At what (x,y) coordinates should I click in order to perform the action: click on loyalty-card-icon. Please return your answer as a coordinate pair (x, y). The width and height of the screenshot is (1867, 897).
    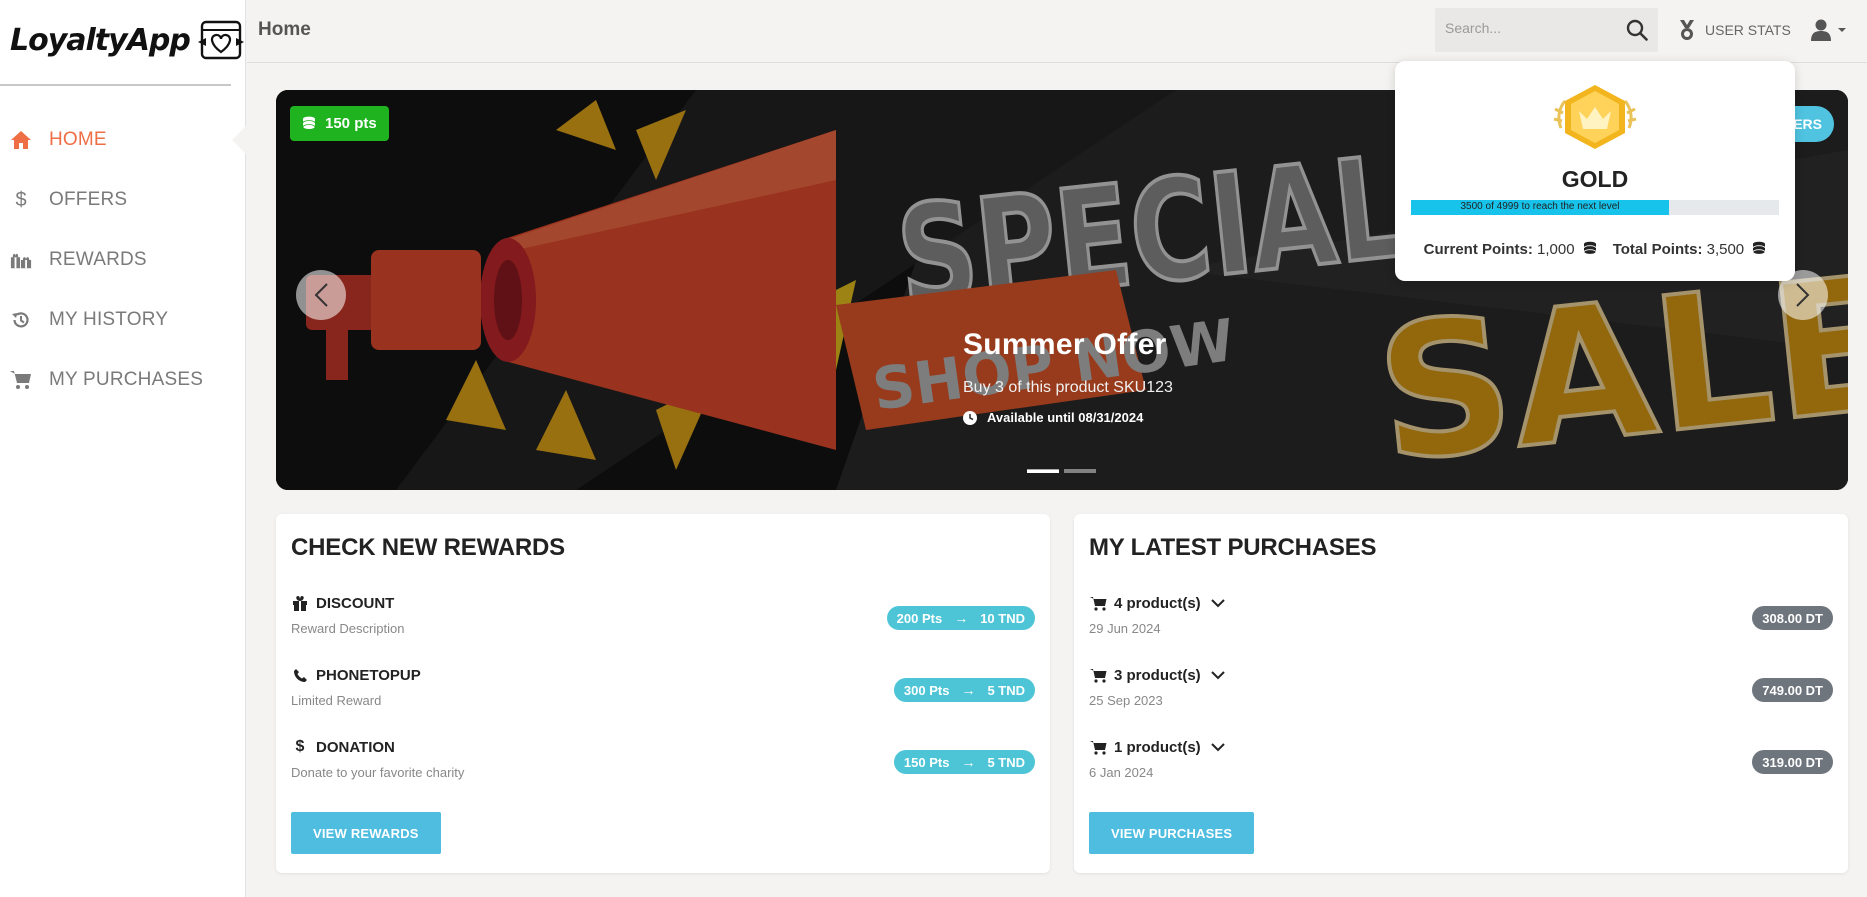
    Looking at the image, I should click on (220, 40).